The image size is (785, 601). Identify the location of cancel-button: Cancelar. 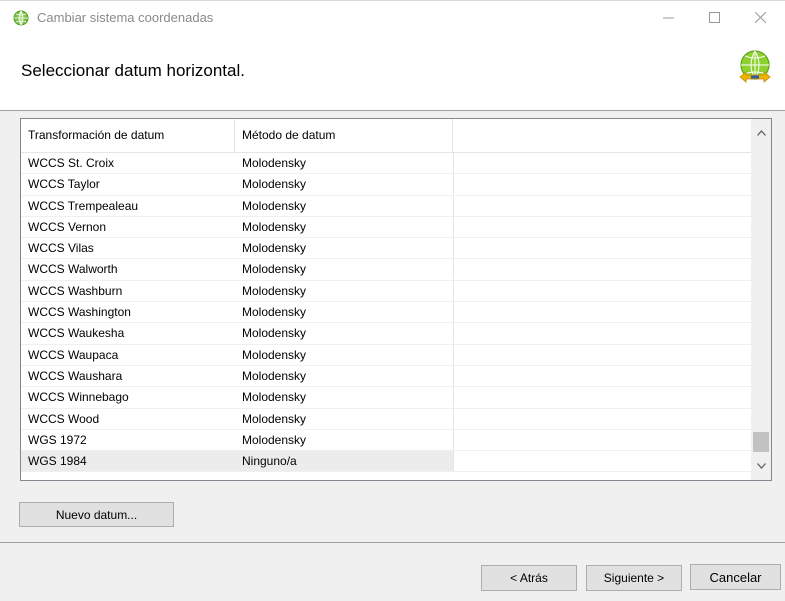
(735, 577).